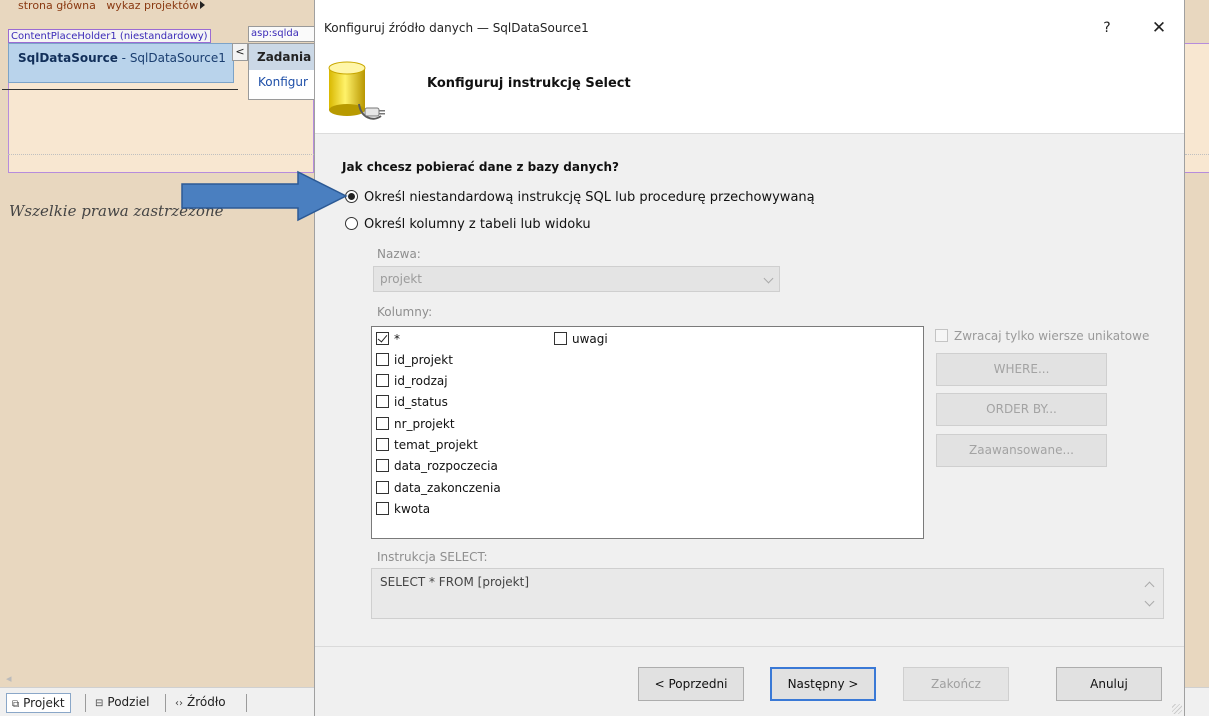 This screenshot has width=1209, height=716. What do you see at coordinates (1149, 601) in the screenshot?
I see `scroll-down-icon` at bounding box center [1149, 601].